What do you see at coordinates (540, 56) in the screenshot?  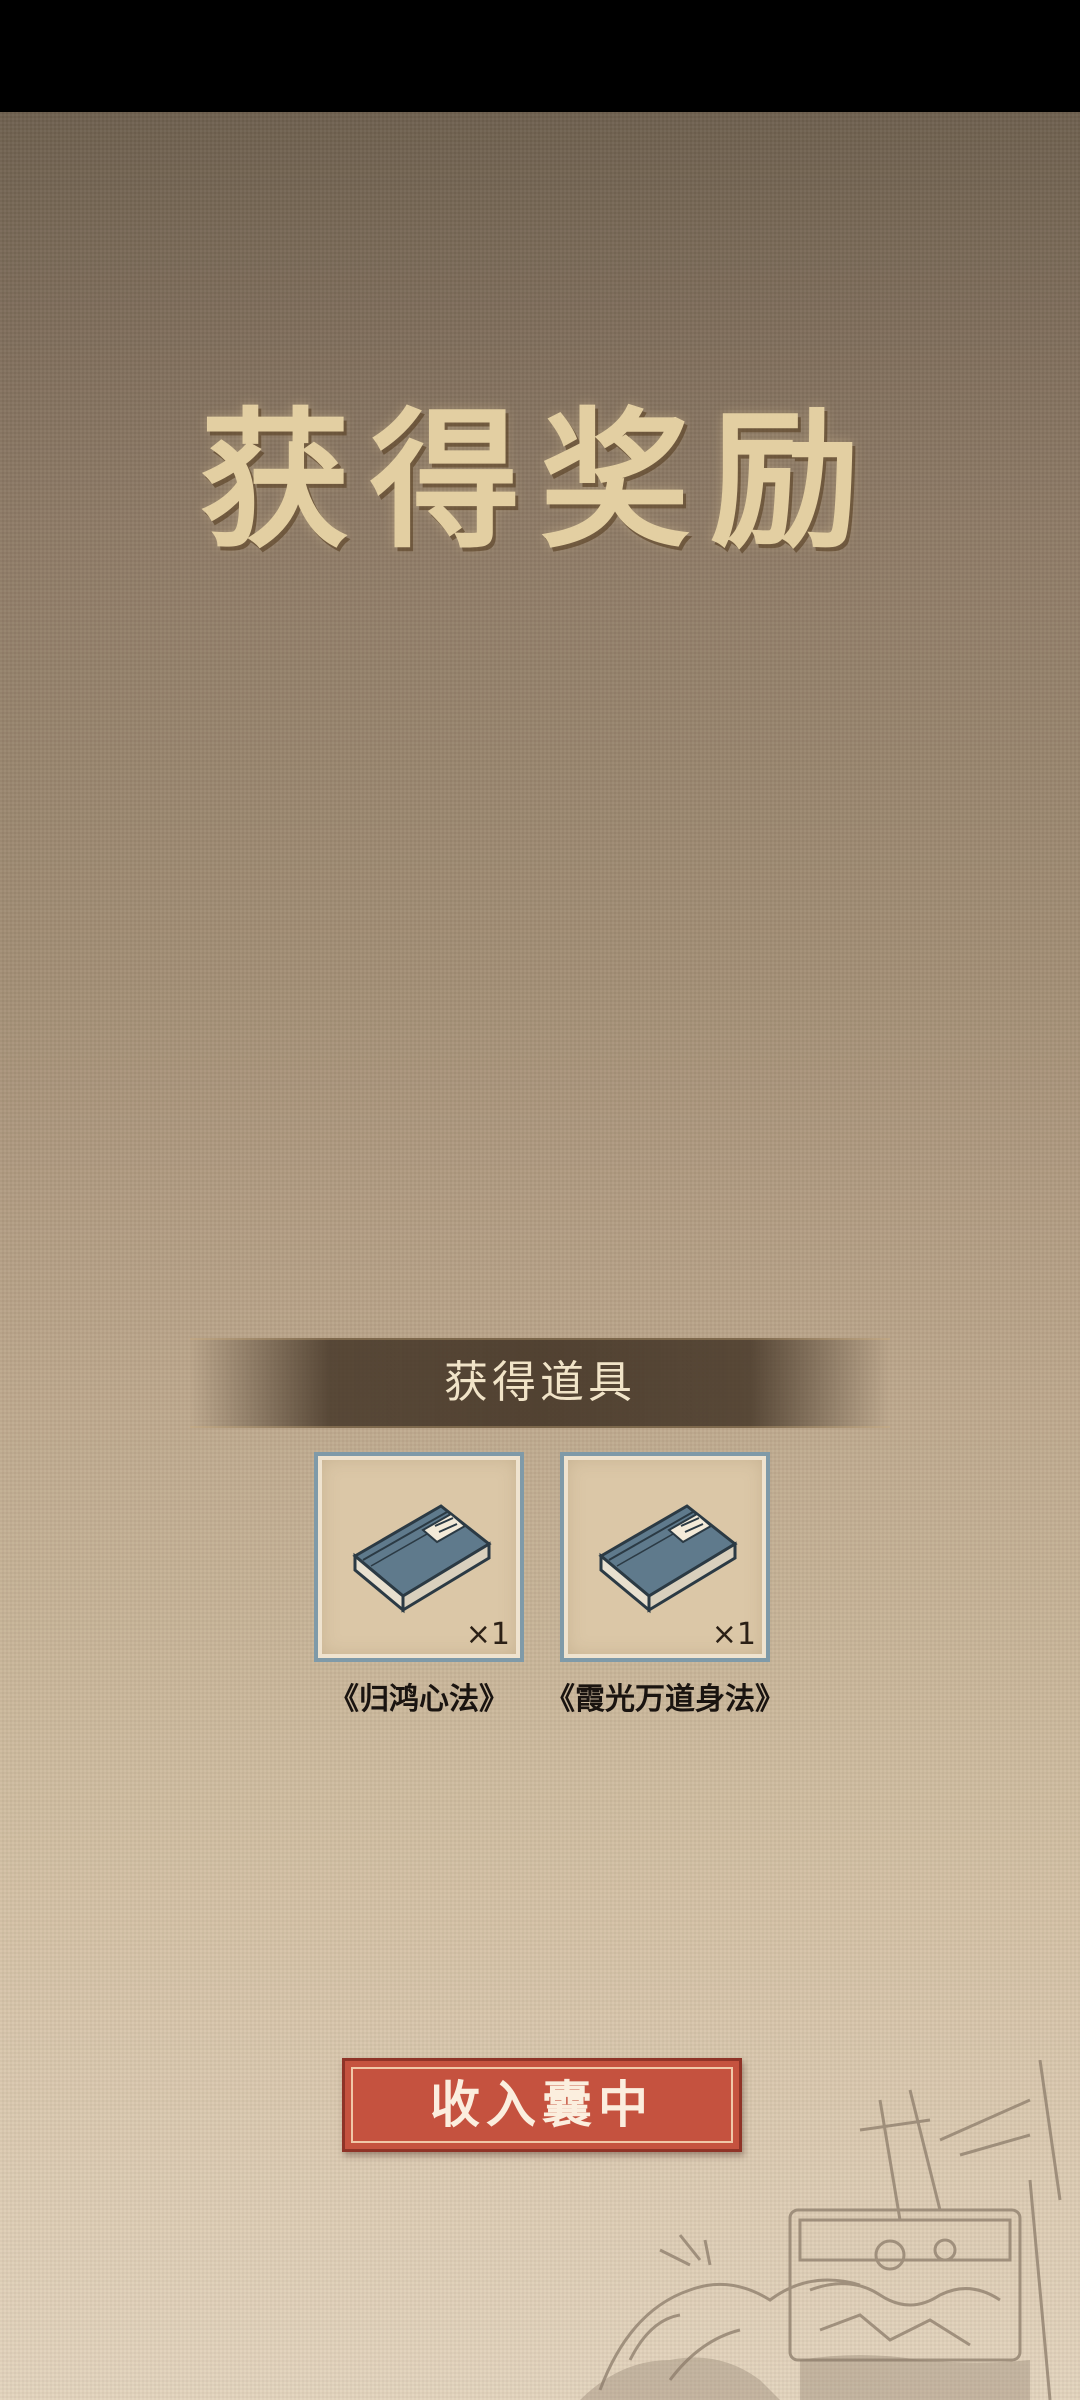 I see `status-bar` at bounding box center [540, 56].